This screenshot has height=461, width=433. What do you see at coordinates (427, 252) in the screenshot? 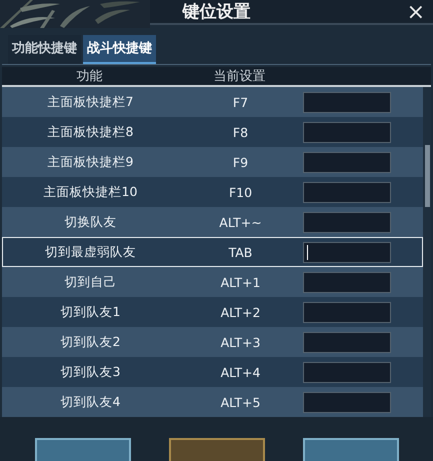
I see `scrollbar` at bounding box center [427, 252].